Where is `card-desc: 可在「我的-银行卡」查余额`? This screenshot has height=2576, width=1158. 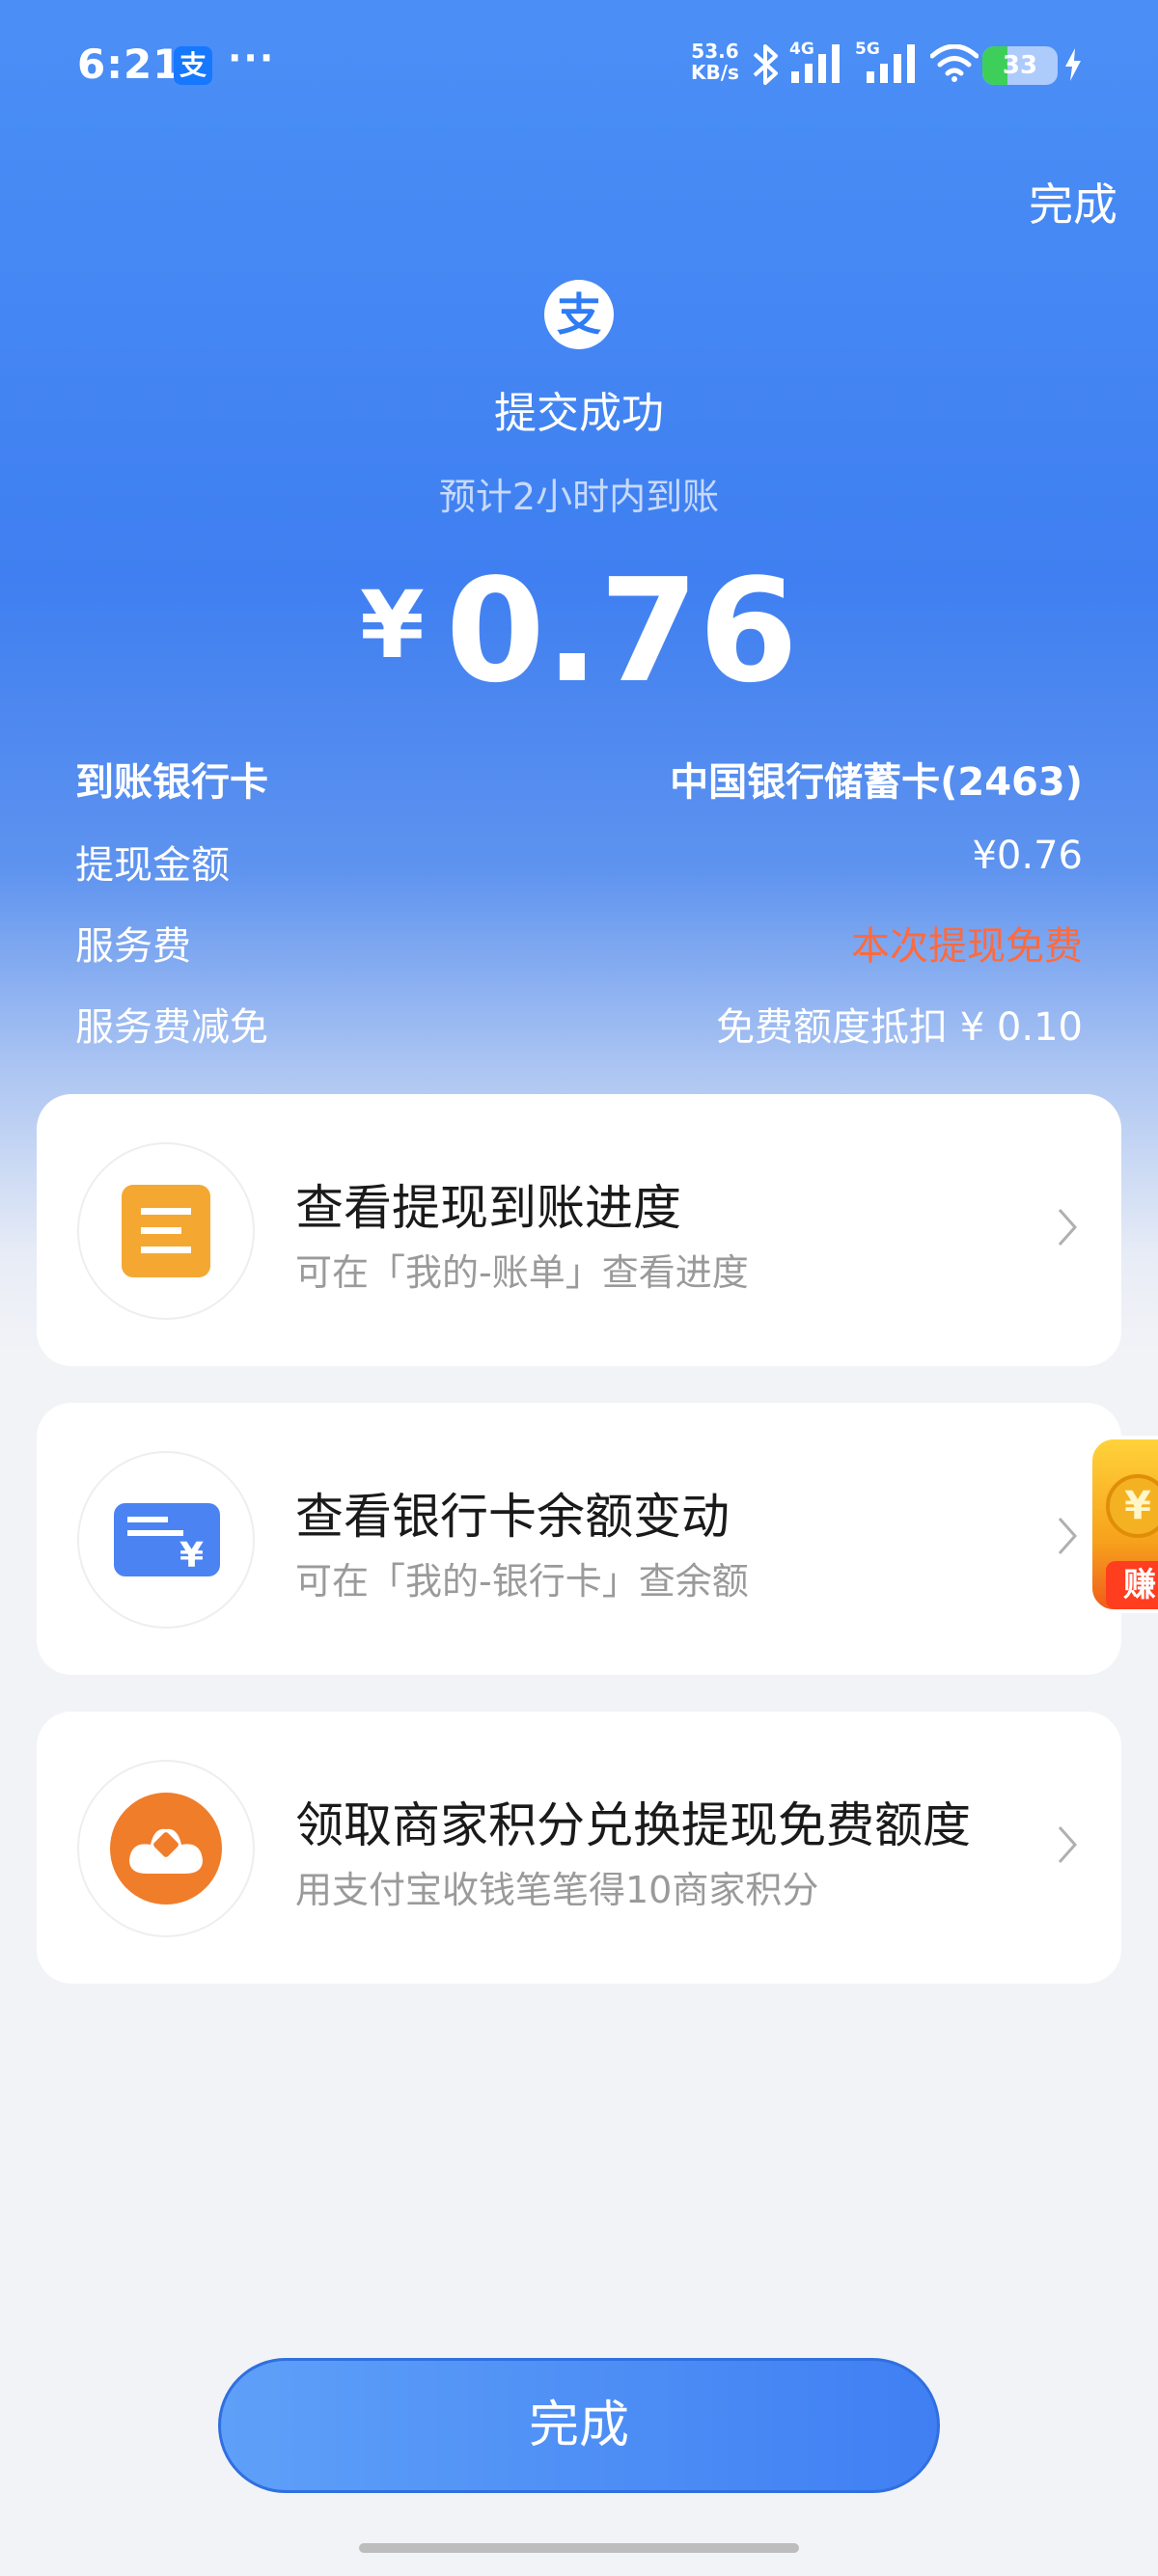
card-desc: 可在「我的-银行卡」查余额 is located at coordinates (522, 1581).